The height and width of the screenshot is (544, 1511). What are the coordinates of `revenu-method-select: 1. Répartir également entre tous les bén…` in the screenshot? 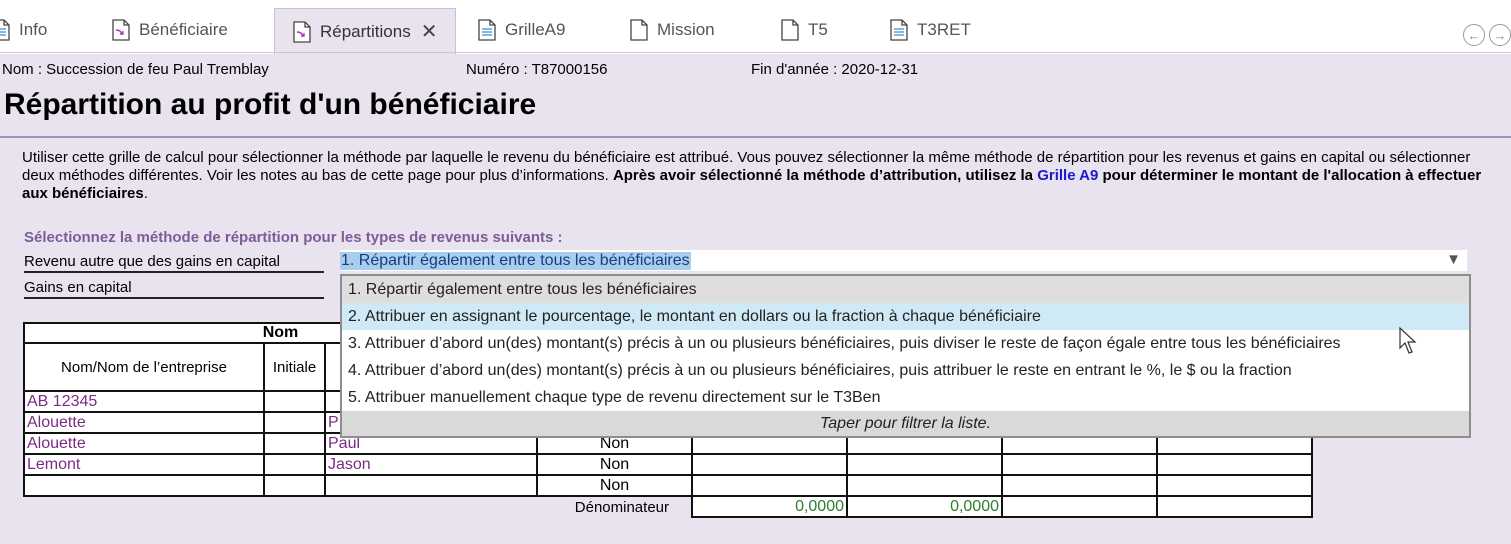 It's located at (903, 260).